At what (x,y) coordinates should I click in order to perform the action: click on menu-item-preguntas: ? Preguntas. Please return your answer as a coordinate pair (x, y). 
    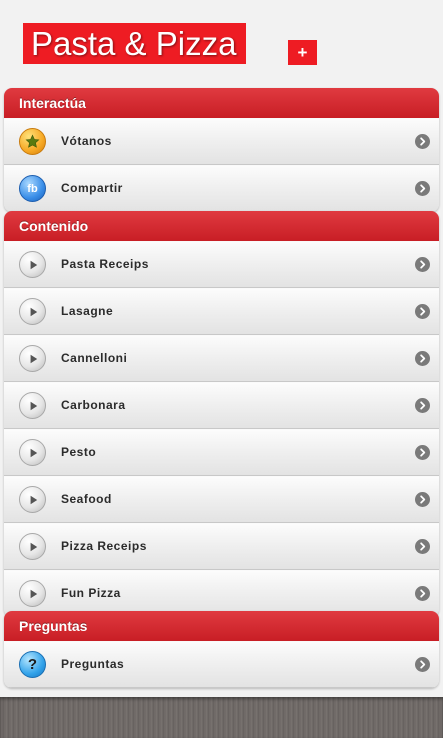
    Looking at the image, I should click on (221, 664).